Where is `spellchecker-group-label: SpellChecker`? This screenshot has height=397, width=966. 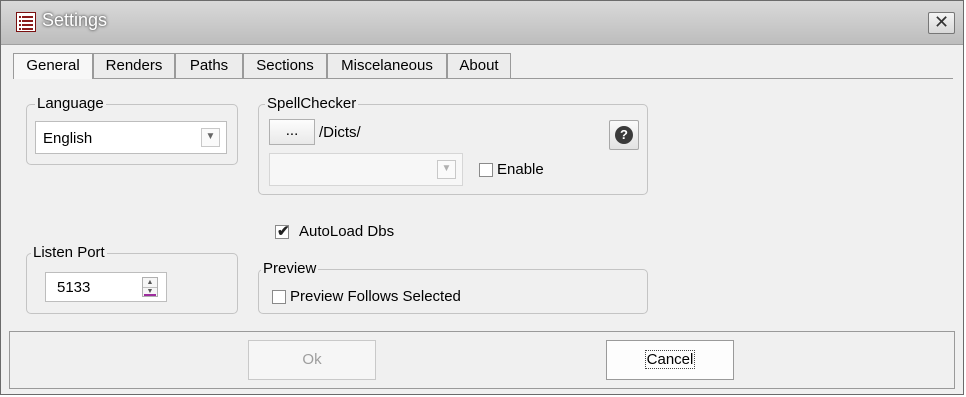 spellchecker-group-label: SpellChecker is located at coordinates (312, 103).